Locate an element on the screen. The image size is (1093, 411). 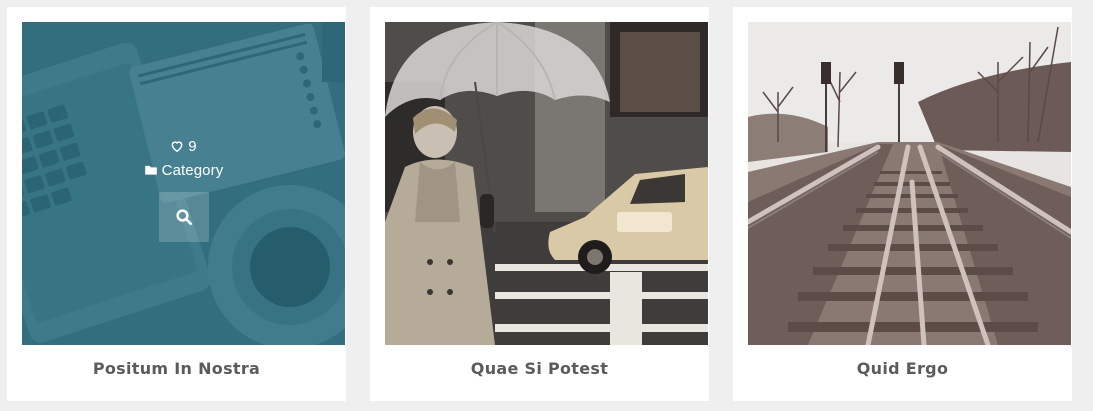
category-label: Category is located at coordinates (192, 170).